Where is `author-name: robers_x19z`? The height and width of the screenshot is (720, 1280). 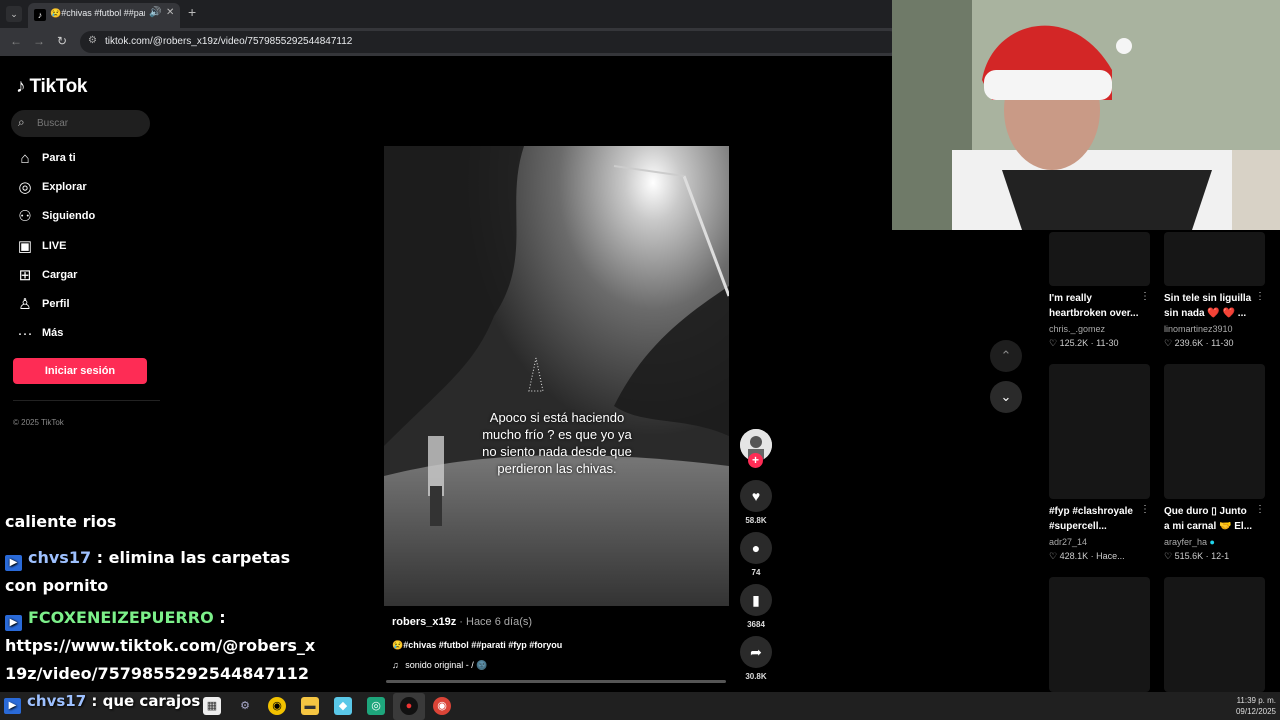 author-name: robers_x19z is located at coordinates (424, 622).